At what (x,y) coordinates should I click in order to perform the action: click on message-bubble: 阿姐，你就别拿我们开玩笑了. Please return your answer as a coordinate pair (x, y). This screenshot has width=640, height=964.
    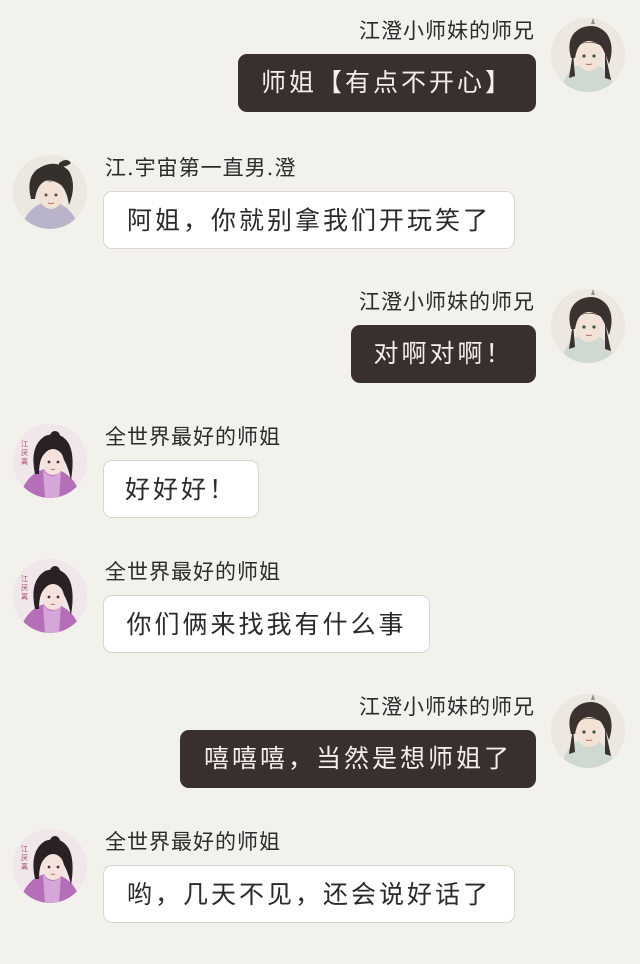
    Looking at the image, I should click on (309, 220).